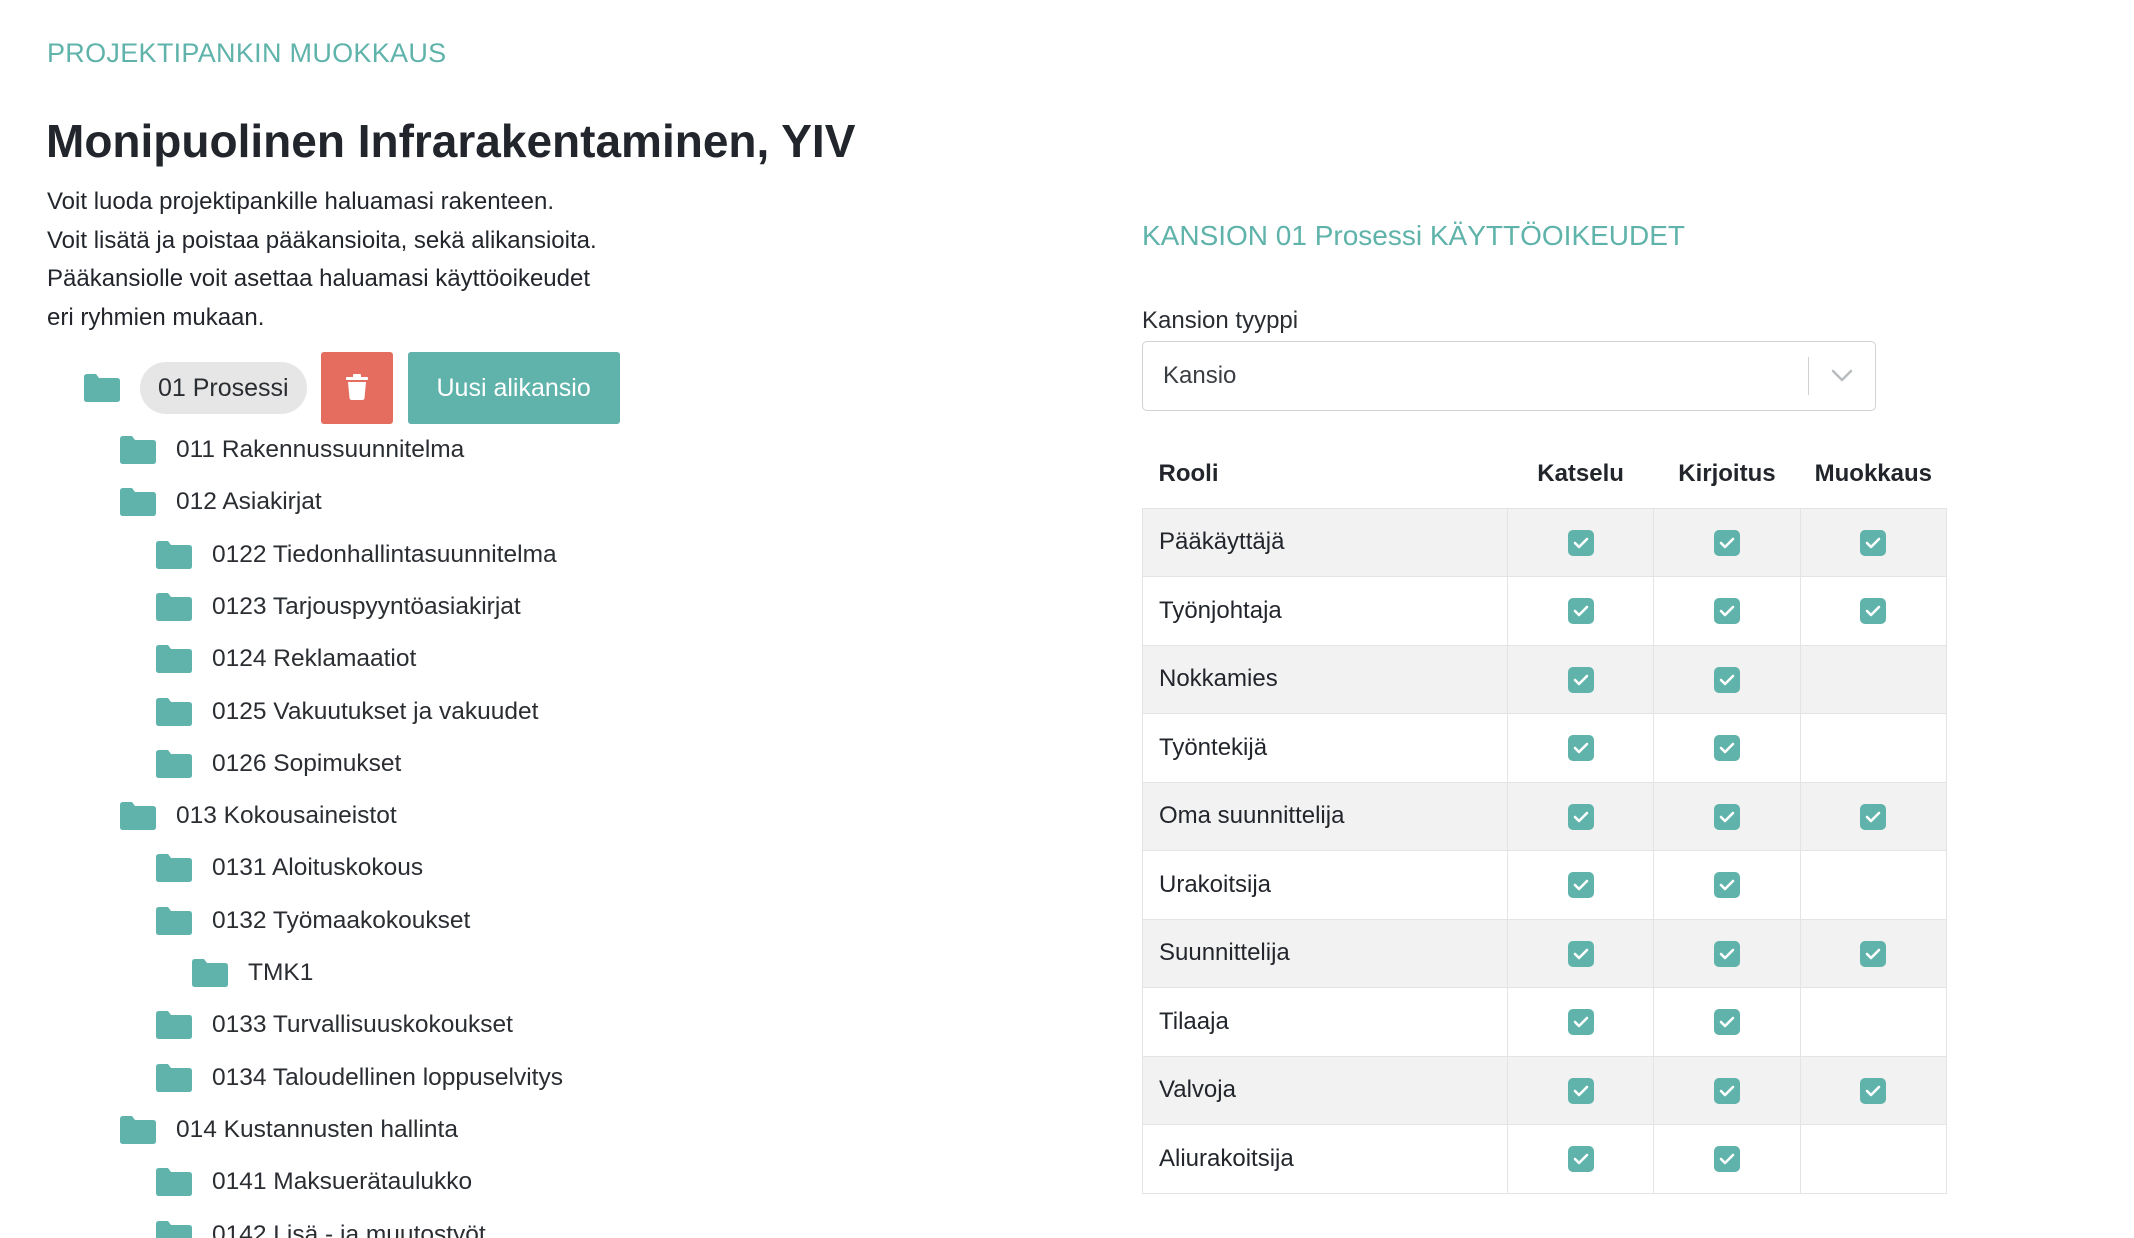  I want to click on tree-folder-item: 0122 Tiedonhallintasuunnitelma, so click(356, 555).